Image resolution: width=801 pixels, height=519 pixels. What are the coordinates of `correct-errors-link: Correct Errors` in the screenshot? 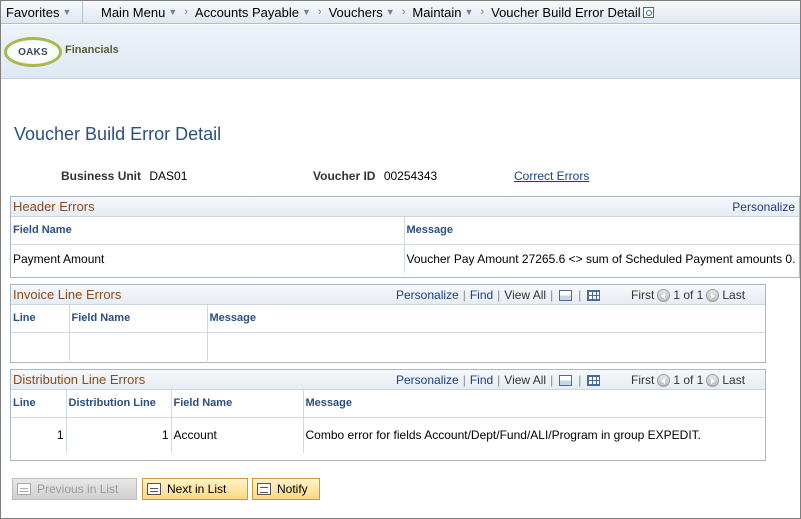 It's located at (551, 176).